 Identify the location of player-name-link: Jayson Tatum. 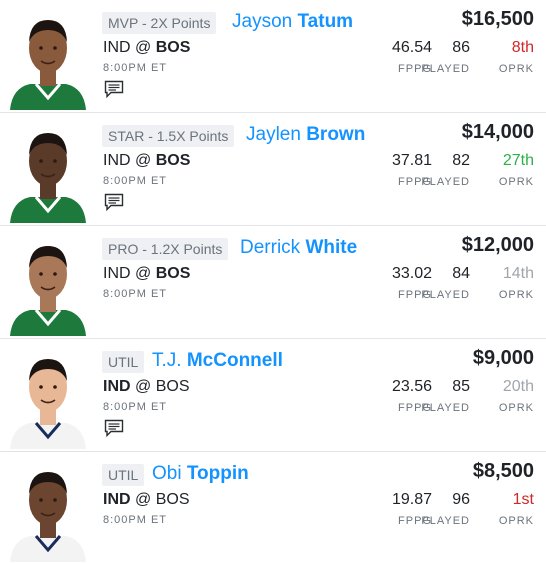
(292, 22).